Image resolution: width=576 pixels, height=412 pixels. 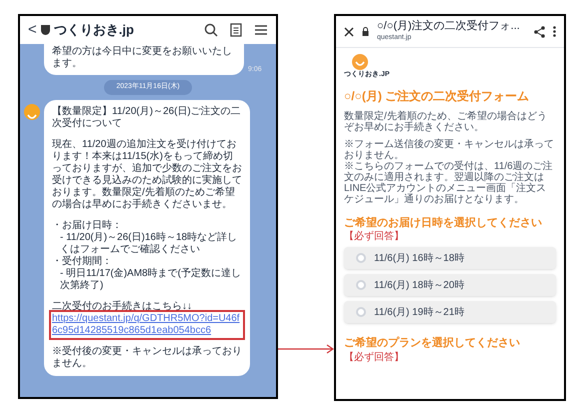 What do you see at coordinates (82, 262) in the screenshot?
I see `detail-label: ・受付期間：` at bounding box center [82, 262].